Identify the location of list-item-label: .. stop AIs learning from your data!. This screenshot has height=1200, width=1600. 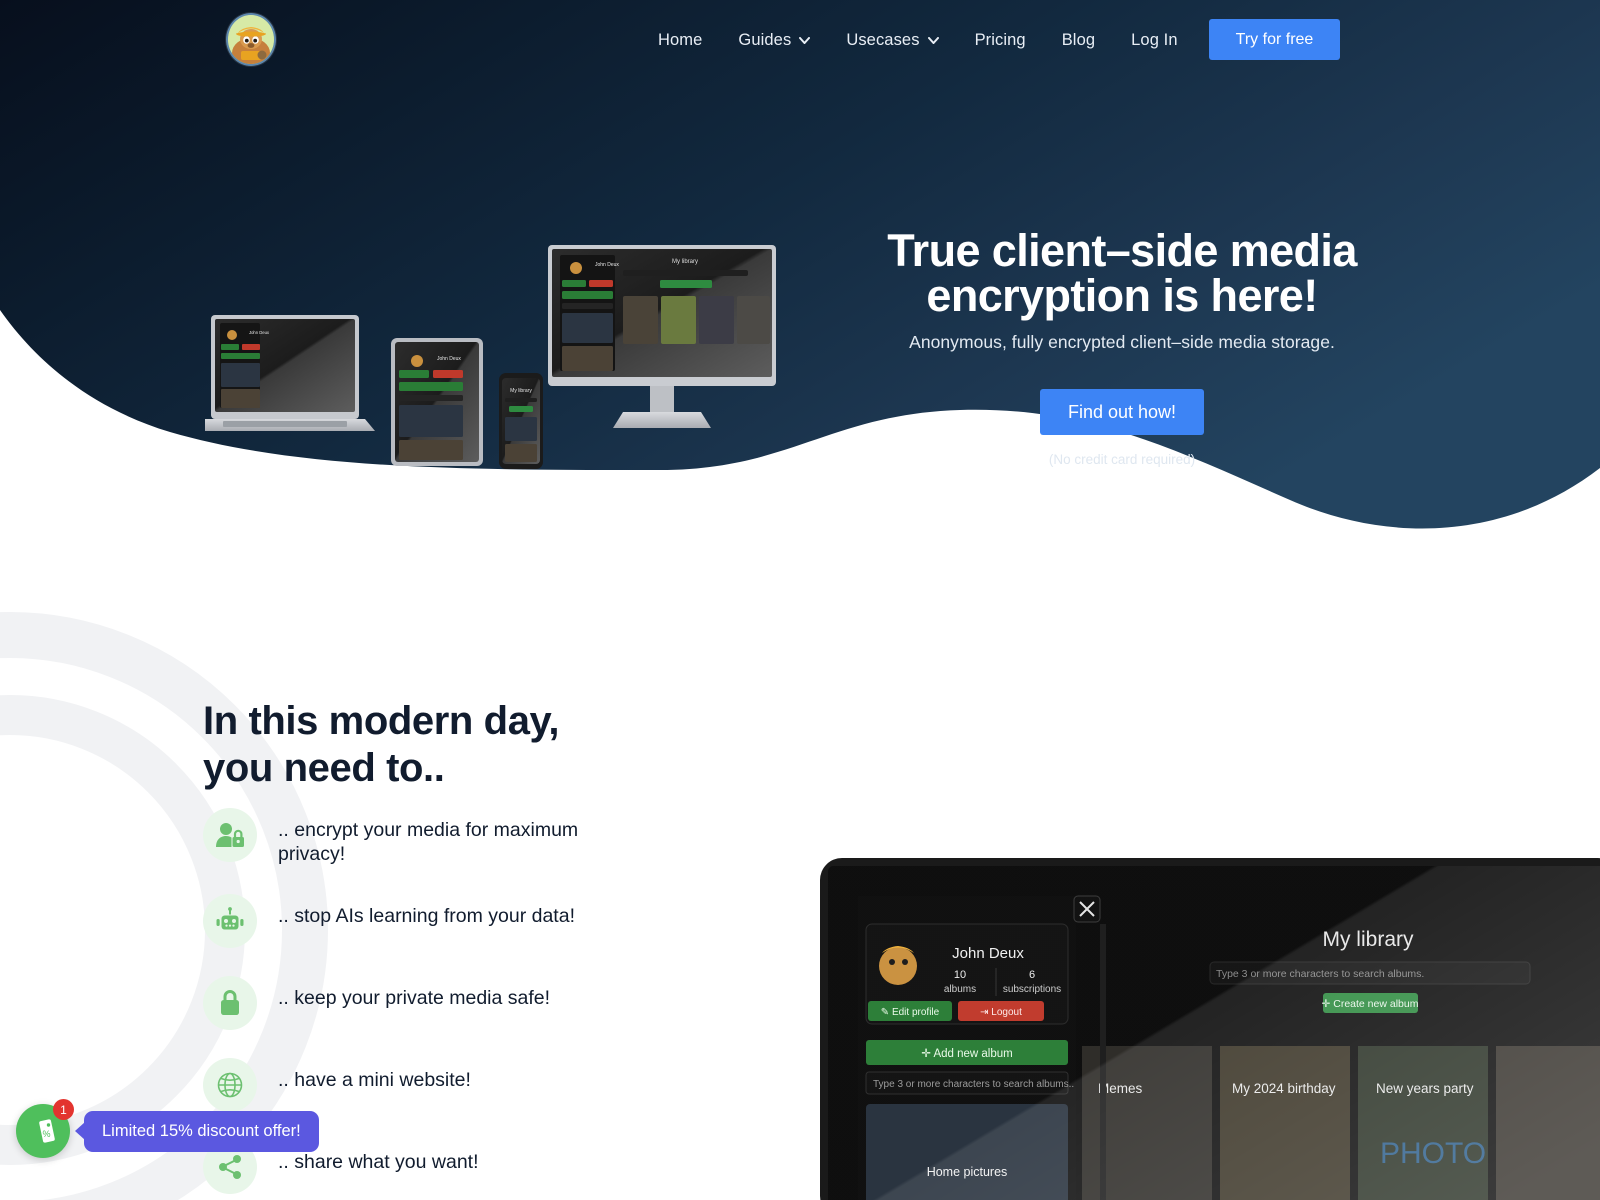
(426, 916).